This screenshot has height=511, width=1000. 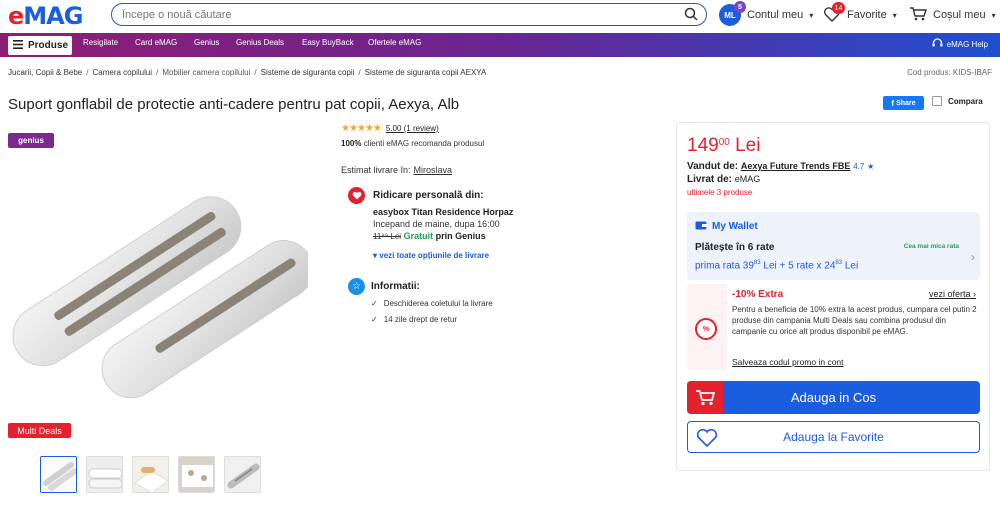 I want to click on cart-menu: Coșul meu ▾, so click(x=952, y=15).